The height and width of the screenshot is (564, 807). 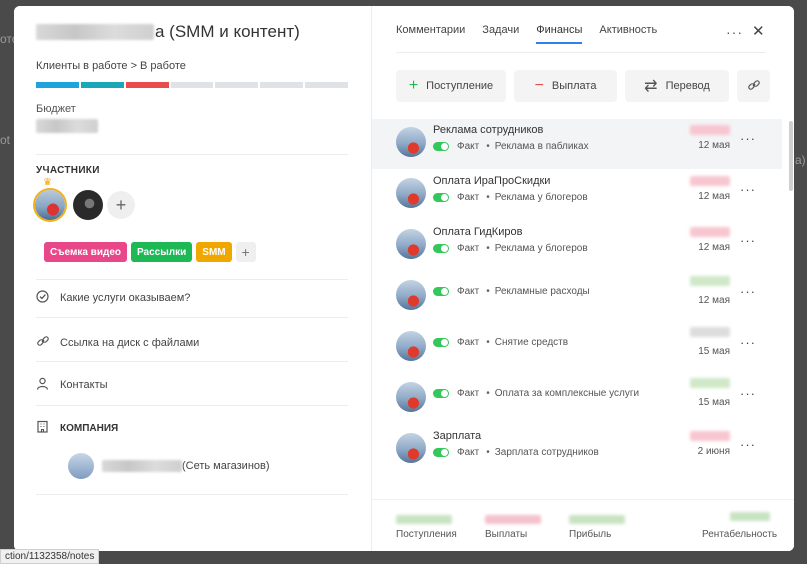 I want to click on disk-link: Ссылка на диск с файлами, so click(x=117, y=342).